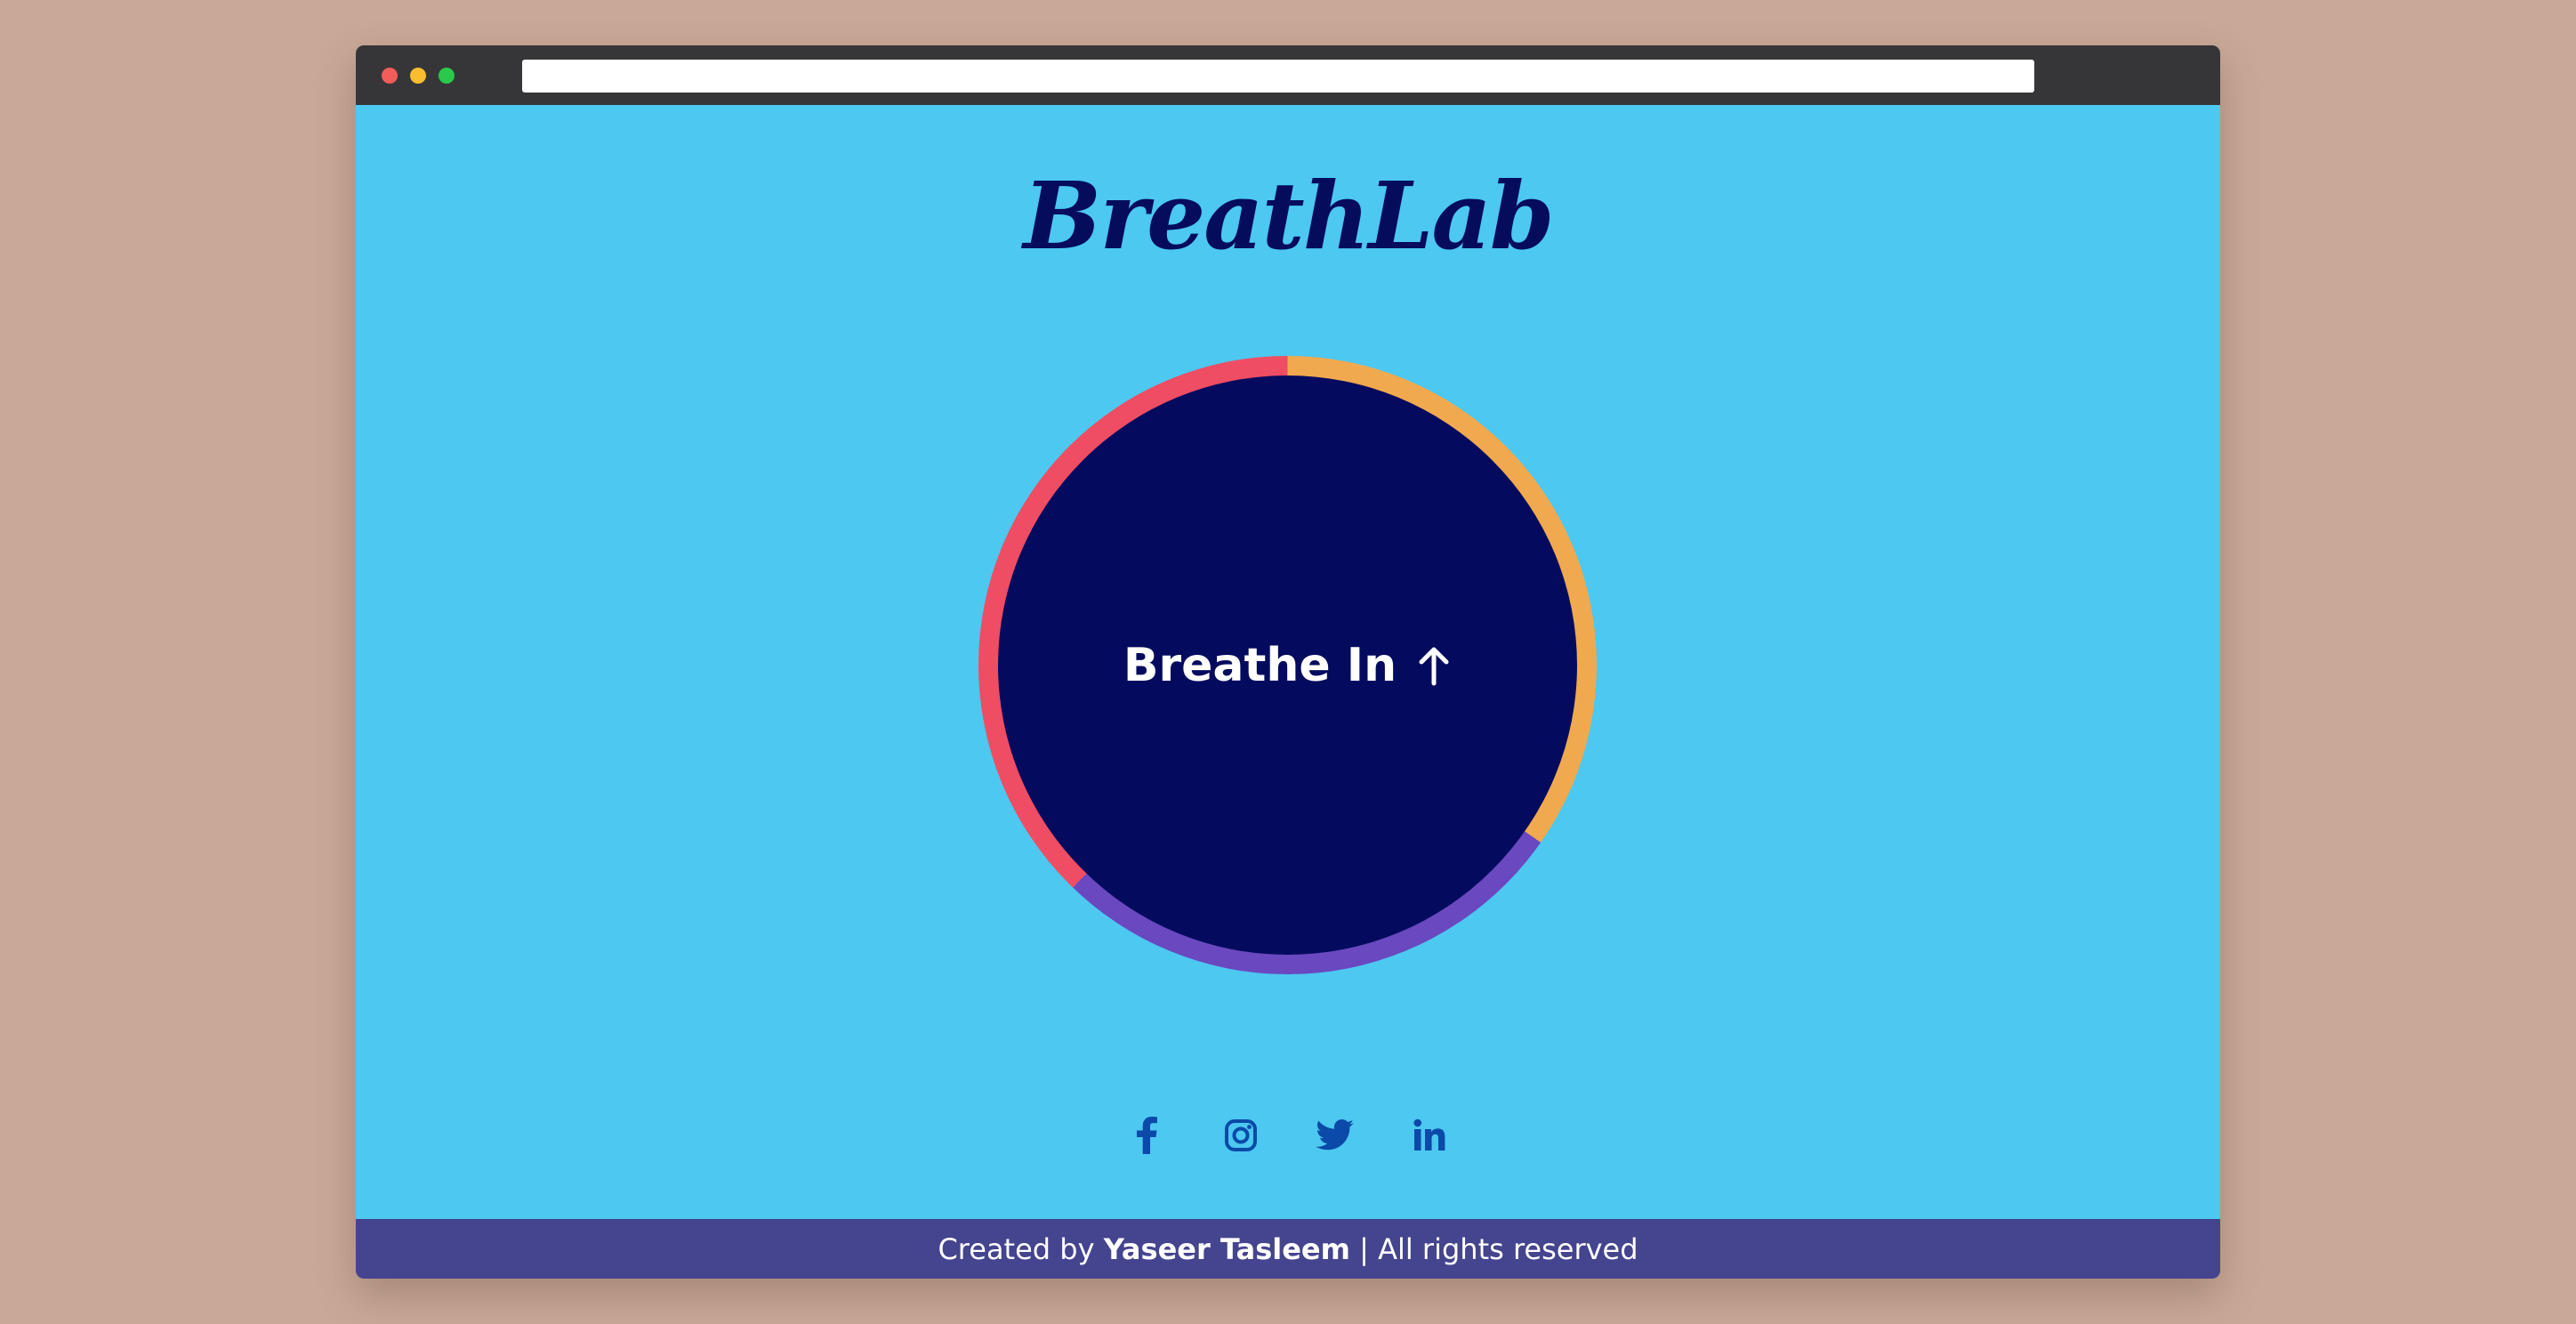 This screenshot has height=1324, width=2576. Describe the element at coordinates (447, 76) in the screenshot. I see `maximize-window-button` at that location.